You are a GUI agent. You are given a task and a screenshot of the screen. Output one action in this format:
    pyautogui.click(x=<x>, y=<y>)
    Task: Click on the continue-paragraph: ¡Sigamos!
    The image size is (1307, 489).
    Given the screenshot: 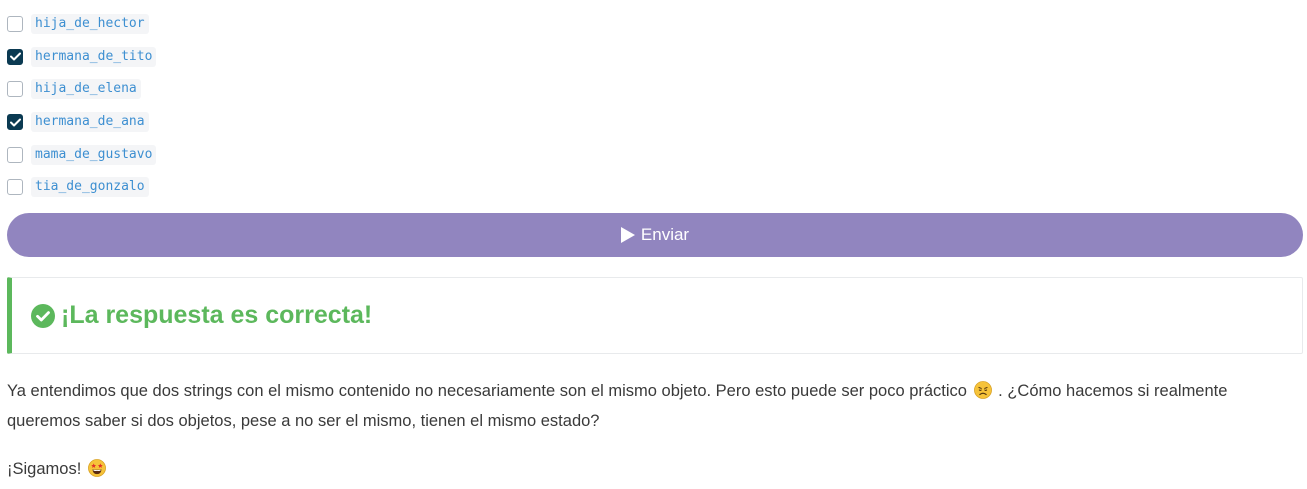 What is the action you would take?
    pyautogui.click(x=654, y=469)
    